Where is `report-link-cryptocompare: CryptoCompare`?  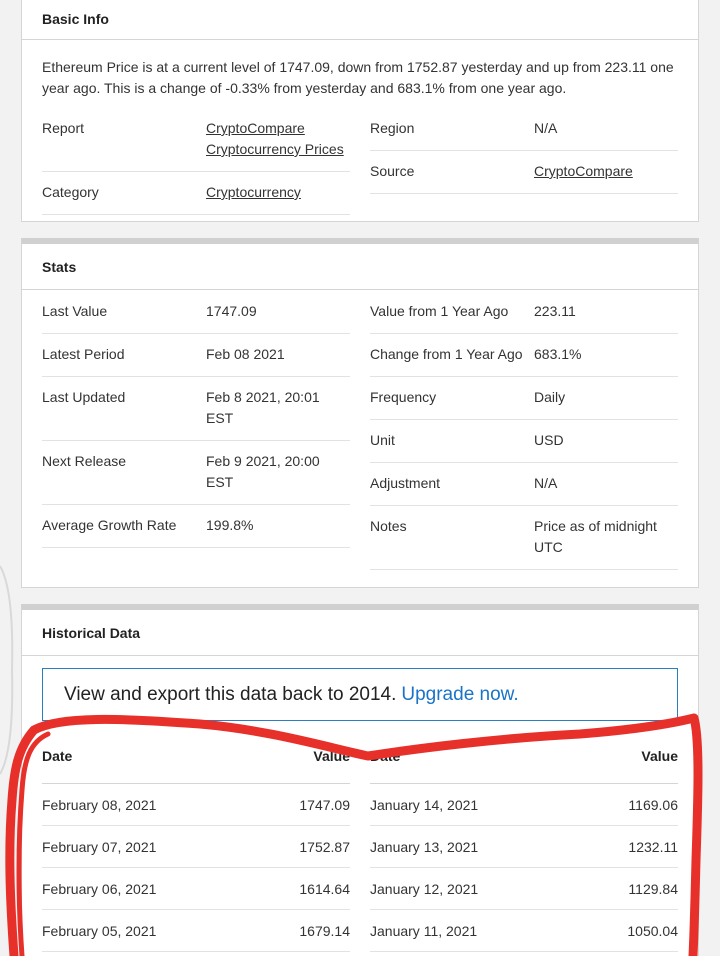
report-link-cryptocompare: CryptoCompare is located at coordinates (255, 128).